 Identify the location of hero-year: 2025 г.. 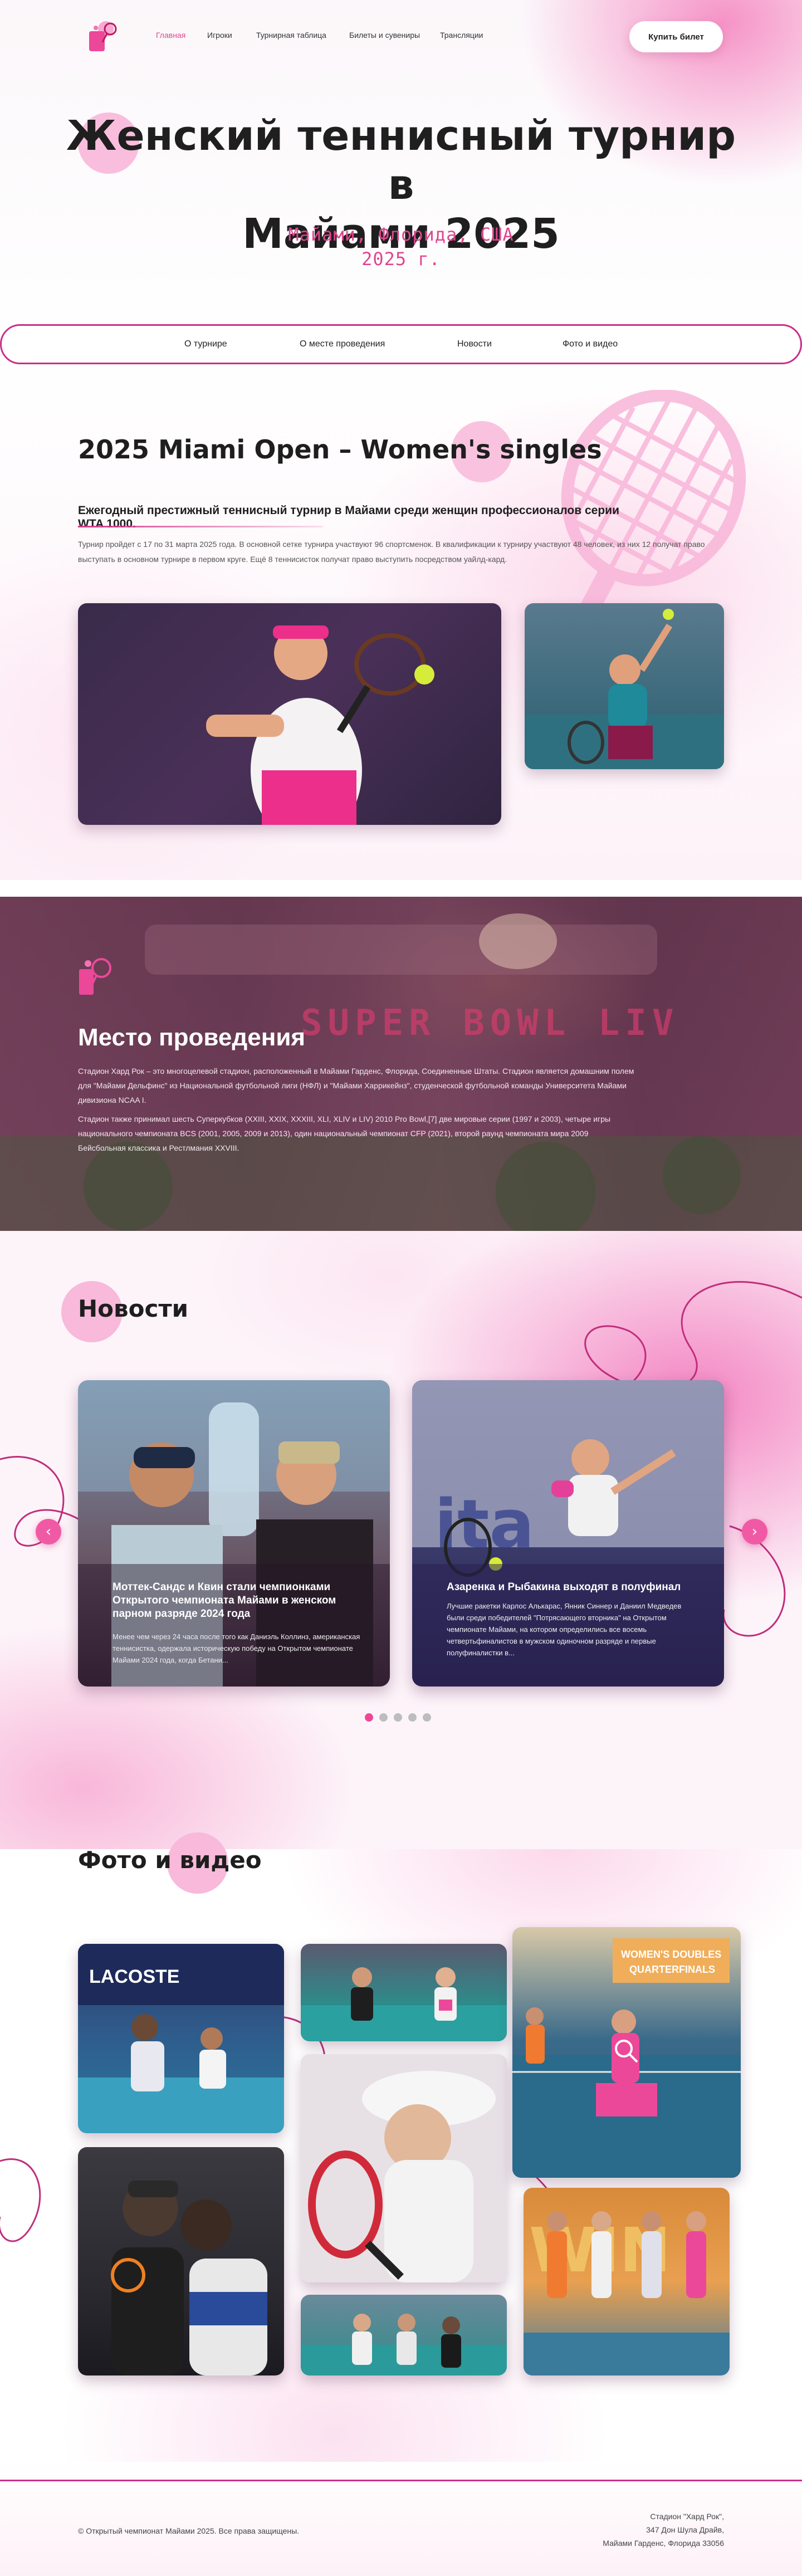
(401, 259).